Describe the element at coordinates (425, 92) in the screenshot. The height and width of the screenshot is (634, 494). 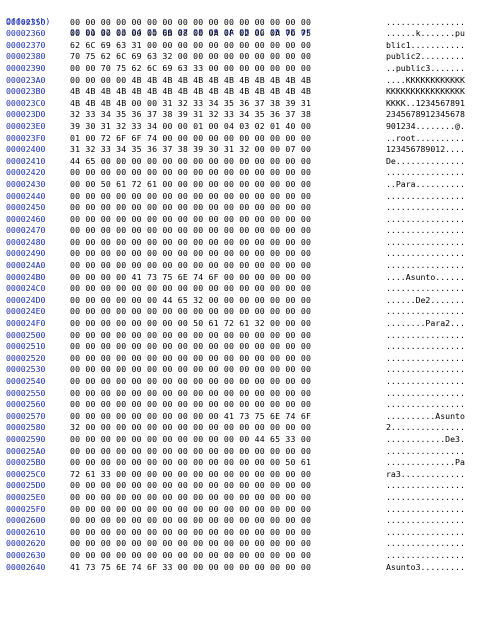
I see `row-ascii-text: KKKKKKKKKKKKKKKK` at that location.